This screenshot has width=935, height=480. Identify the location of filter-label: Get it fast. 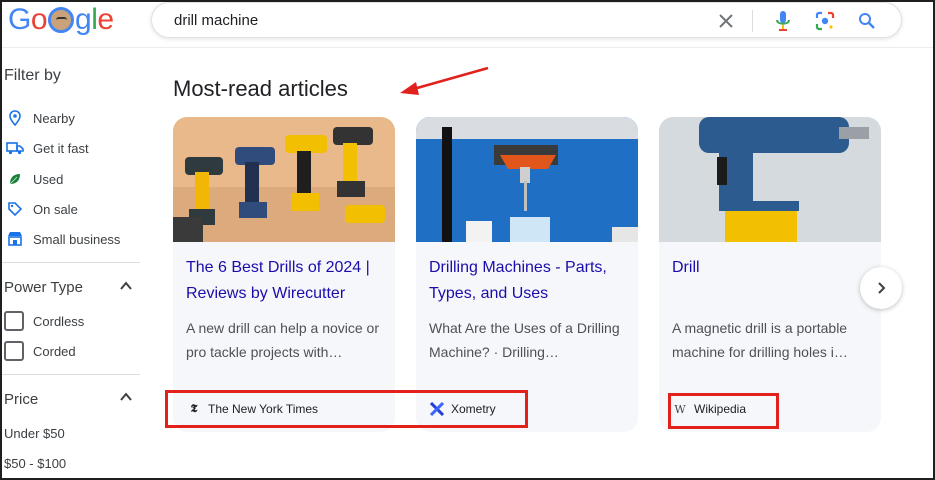
(61, 148).